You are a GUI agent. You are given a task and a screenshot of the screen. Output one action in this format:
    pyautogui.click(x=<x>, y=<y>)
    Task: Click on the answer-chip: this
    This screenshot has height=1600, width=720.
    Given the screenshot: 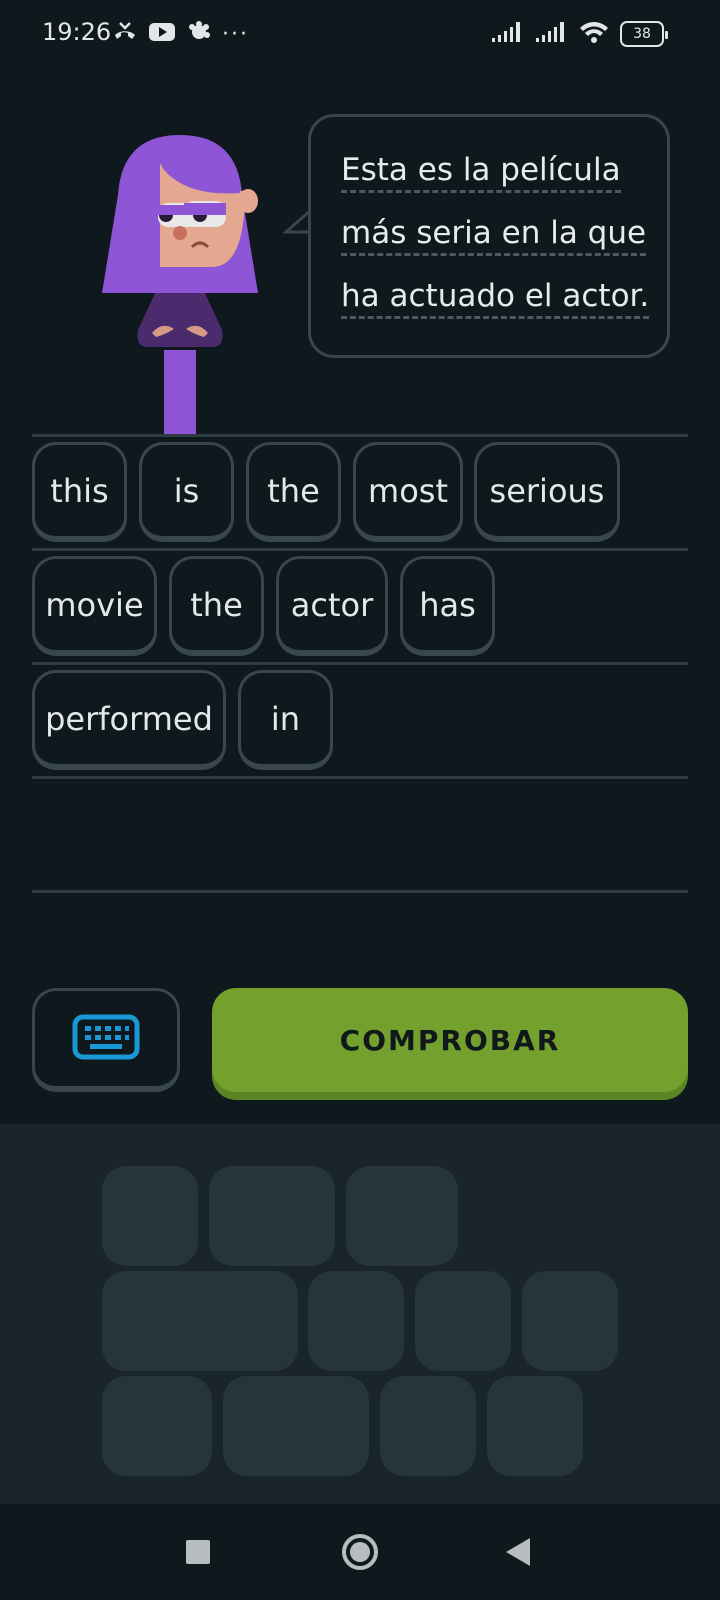 What is the action you would take?
    pyautogui.click(x=79, y=492)
    